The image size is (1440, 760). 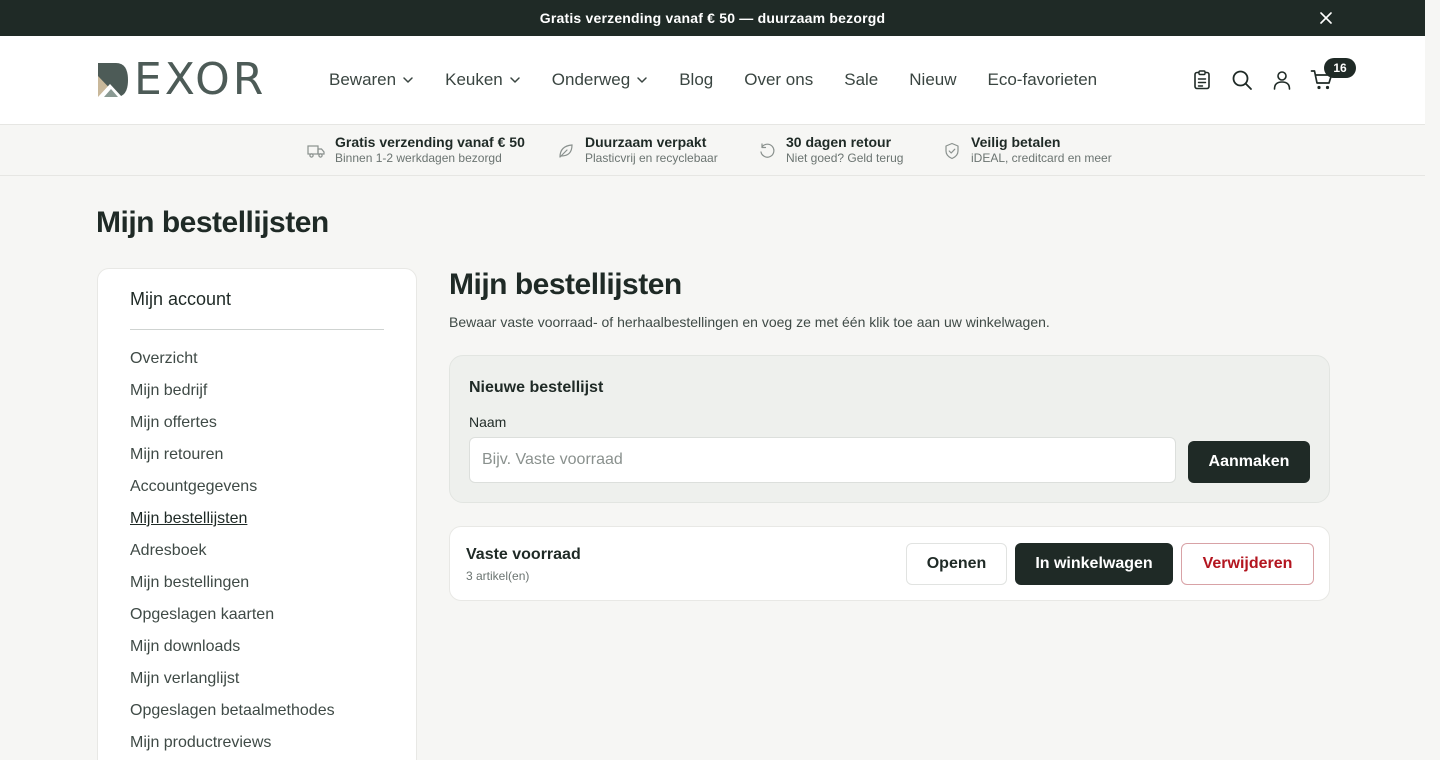 What do you see at coordinates (1340, 68) in the screenshot?
I see `cart-count-badge: 16` at bounding box center [1340, 68].